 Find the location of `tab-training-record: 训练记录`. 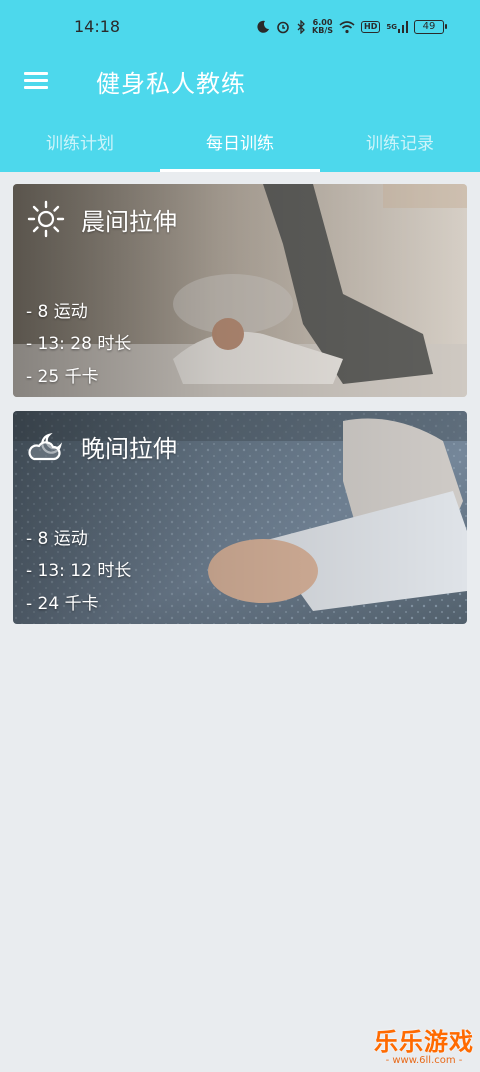

tab-training-record: 训练记录 is located at coordinates (400, 147).